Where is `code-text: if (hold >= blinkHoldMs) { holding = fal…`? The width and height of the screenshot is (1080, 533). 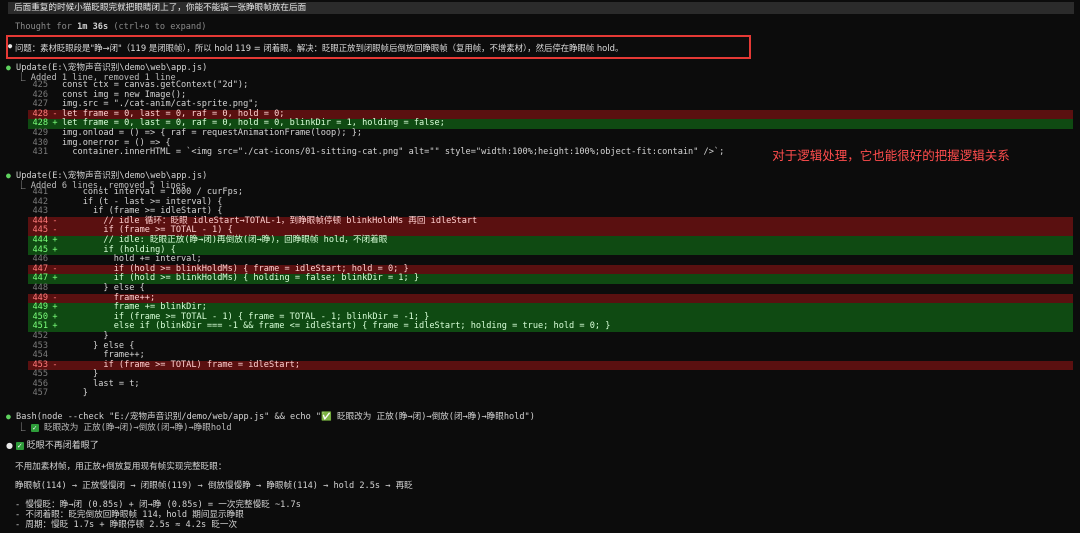
code-text: if (hold >= blinkHoldMs) { holding = fal… is located at coordinates (240, 278).